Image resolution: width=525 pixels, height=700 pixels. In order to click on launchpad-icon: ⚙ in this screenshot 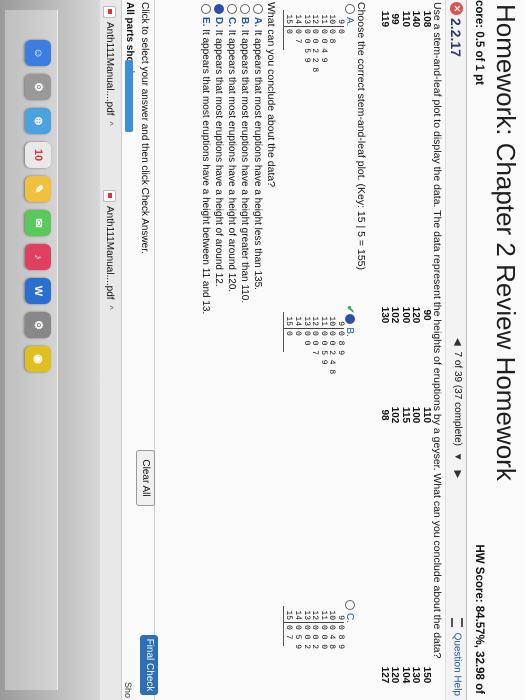, I will do `click(38, 87)`.